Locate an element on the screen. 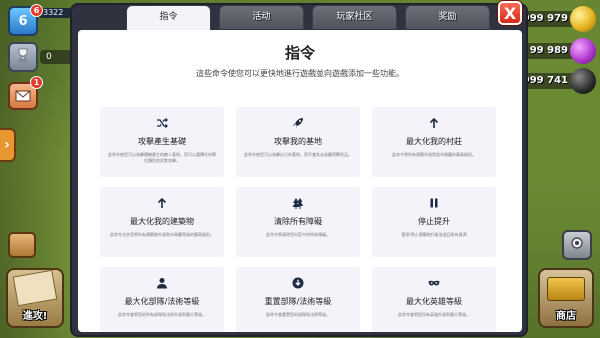  rocket-icon is located at coordinates (298, 123).